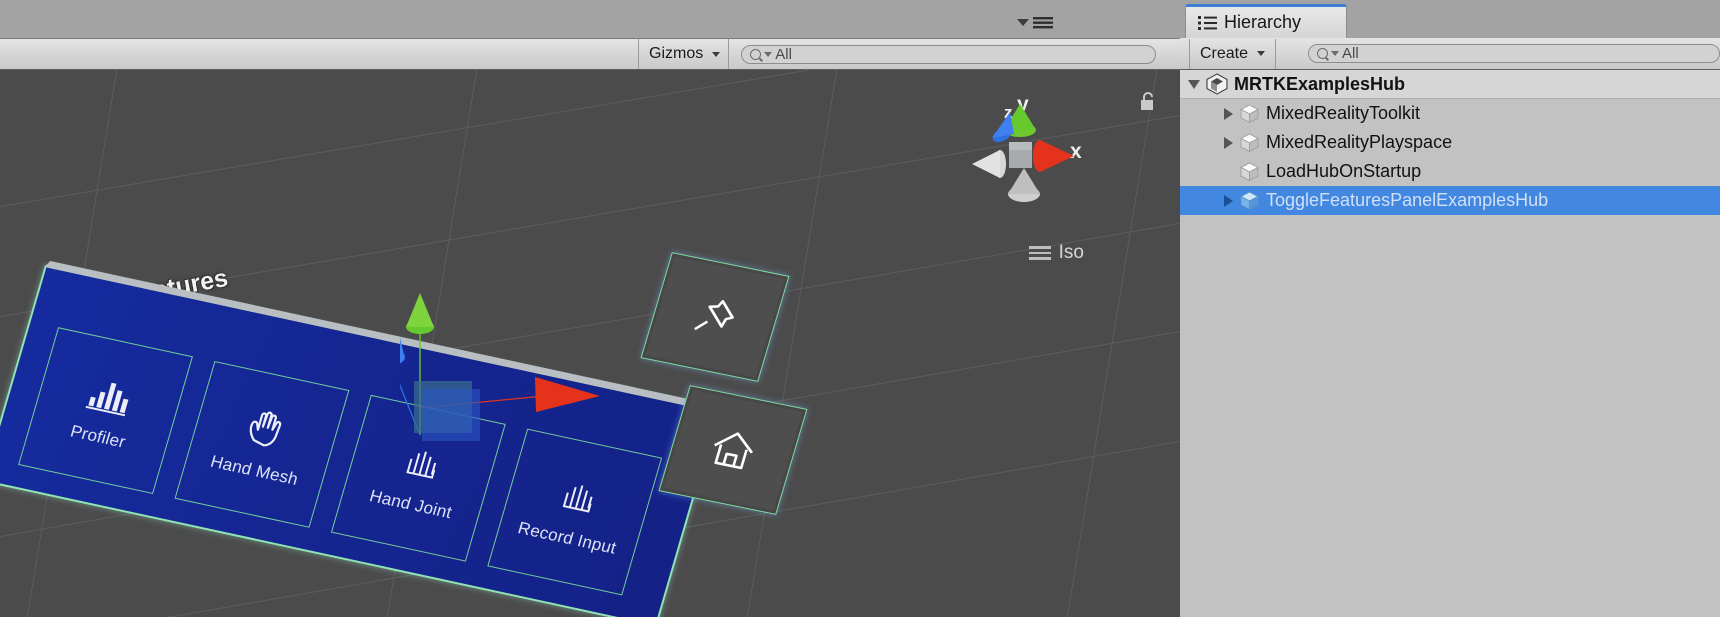 The width and height of the screenshot is (1720, 617). What do you see at coordinates (1076, 151) in the screenshot?
I see `gizmo-axis-x-label: x` at bounding box center [1076, 151].